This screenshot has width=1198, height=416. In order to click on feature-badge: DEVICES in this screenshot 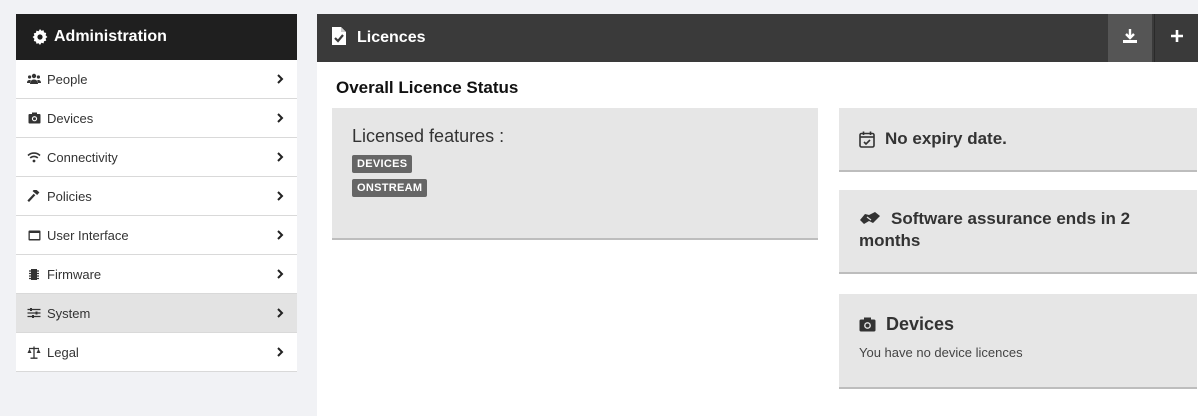, I will do `click(382, 164)`.